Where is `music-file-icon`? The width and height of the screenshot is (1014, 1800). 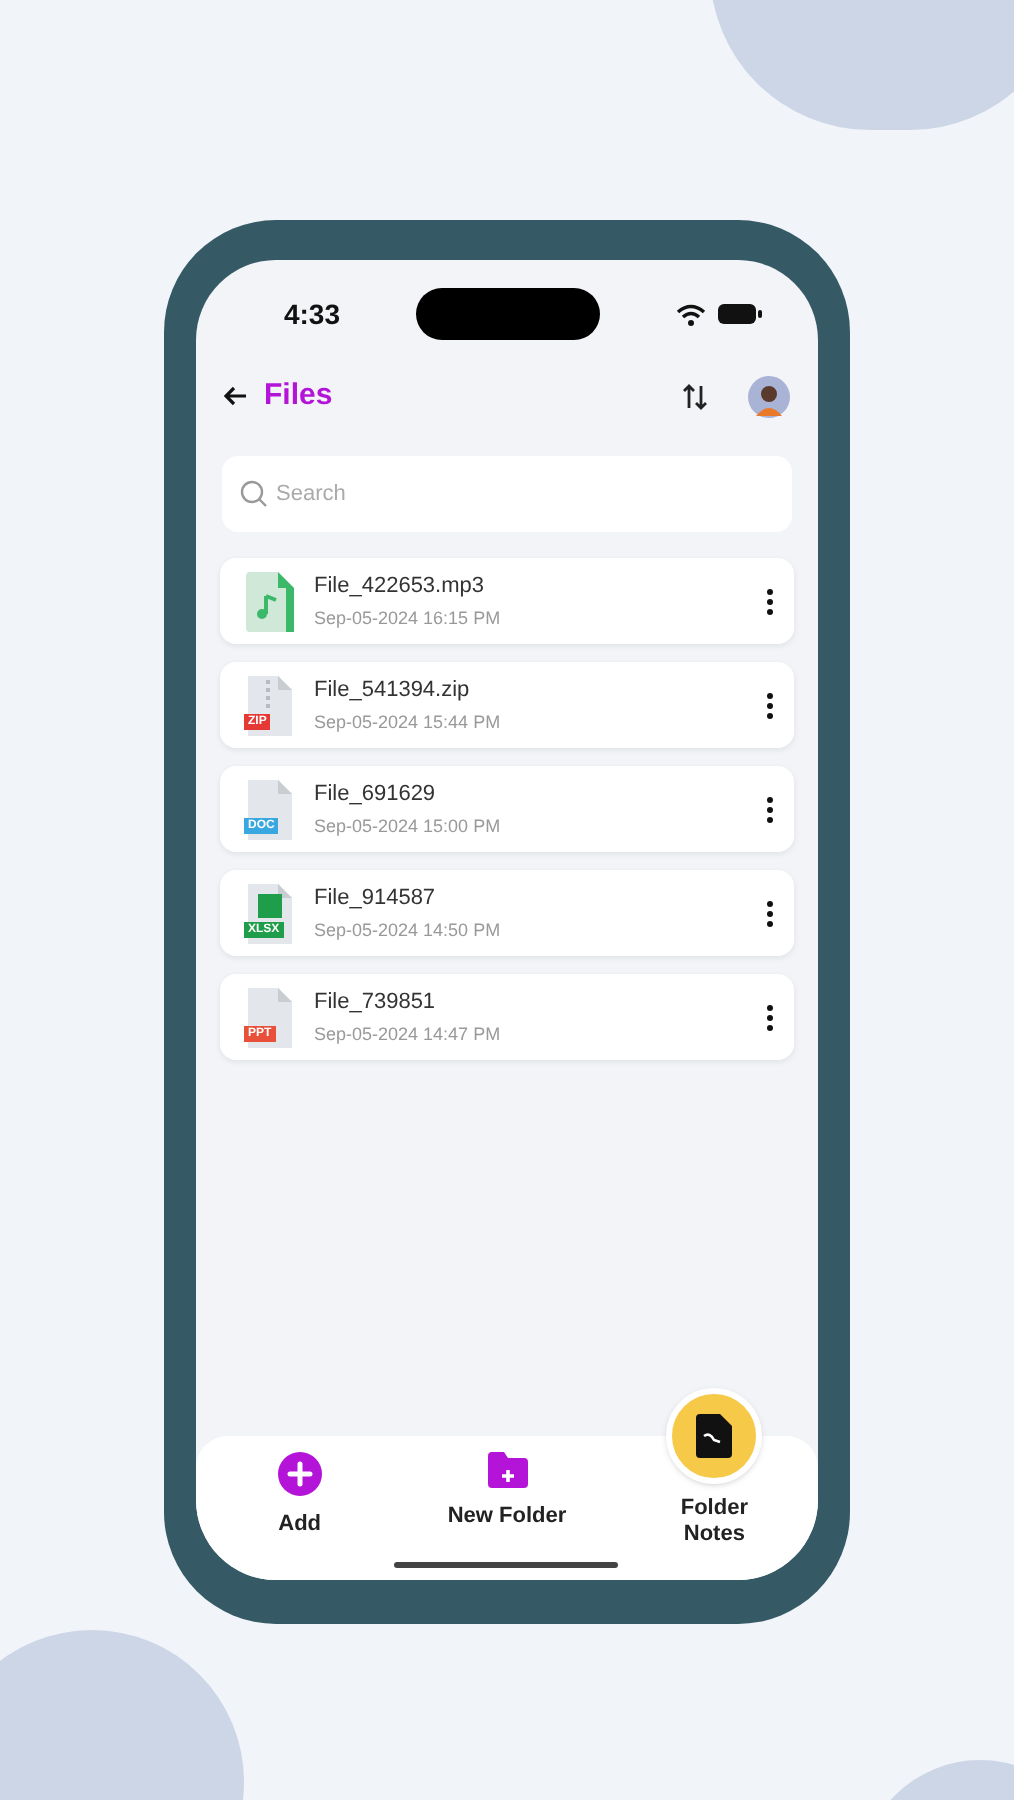 music-file-icon is located at coordinates (270, 601).